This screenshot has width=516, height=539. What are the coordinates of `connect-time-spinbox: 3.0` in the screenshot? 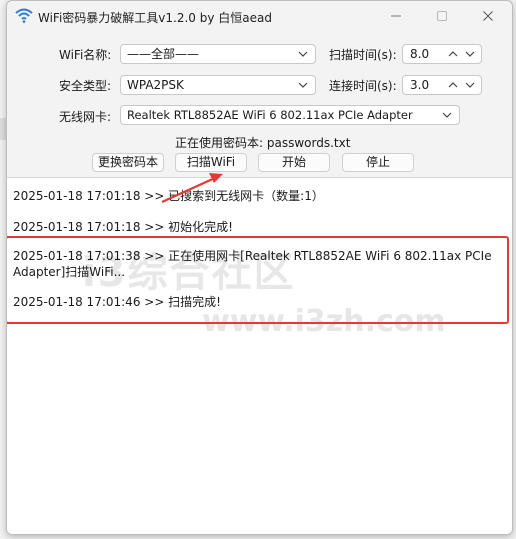 It's located at (442, 85).